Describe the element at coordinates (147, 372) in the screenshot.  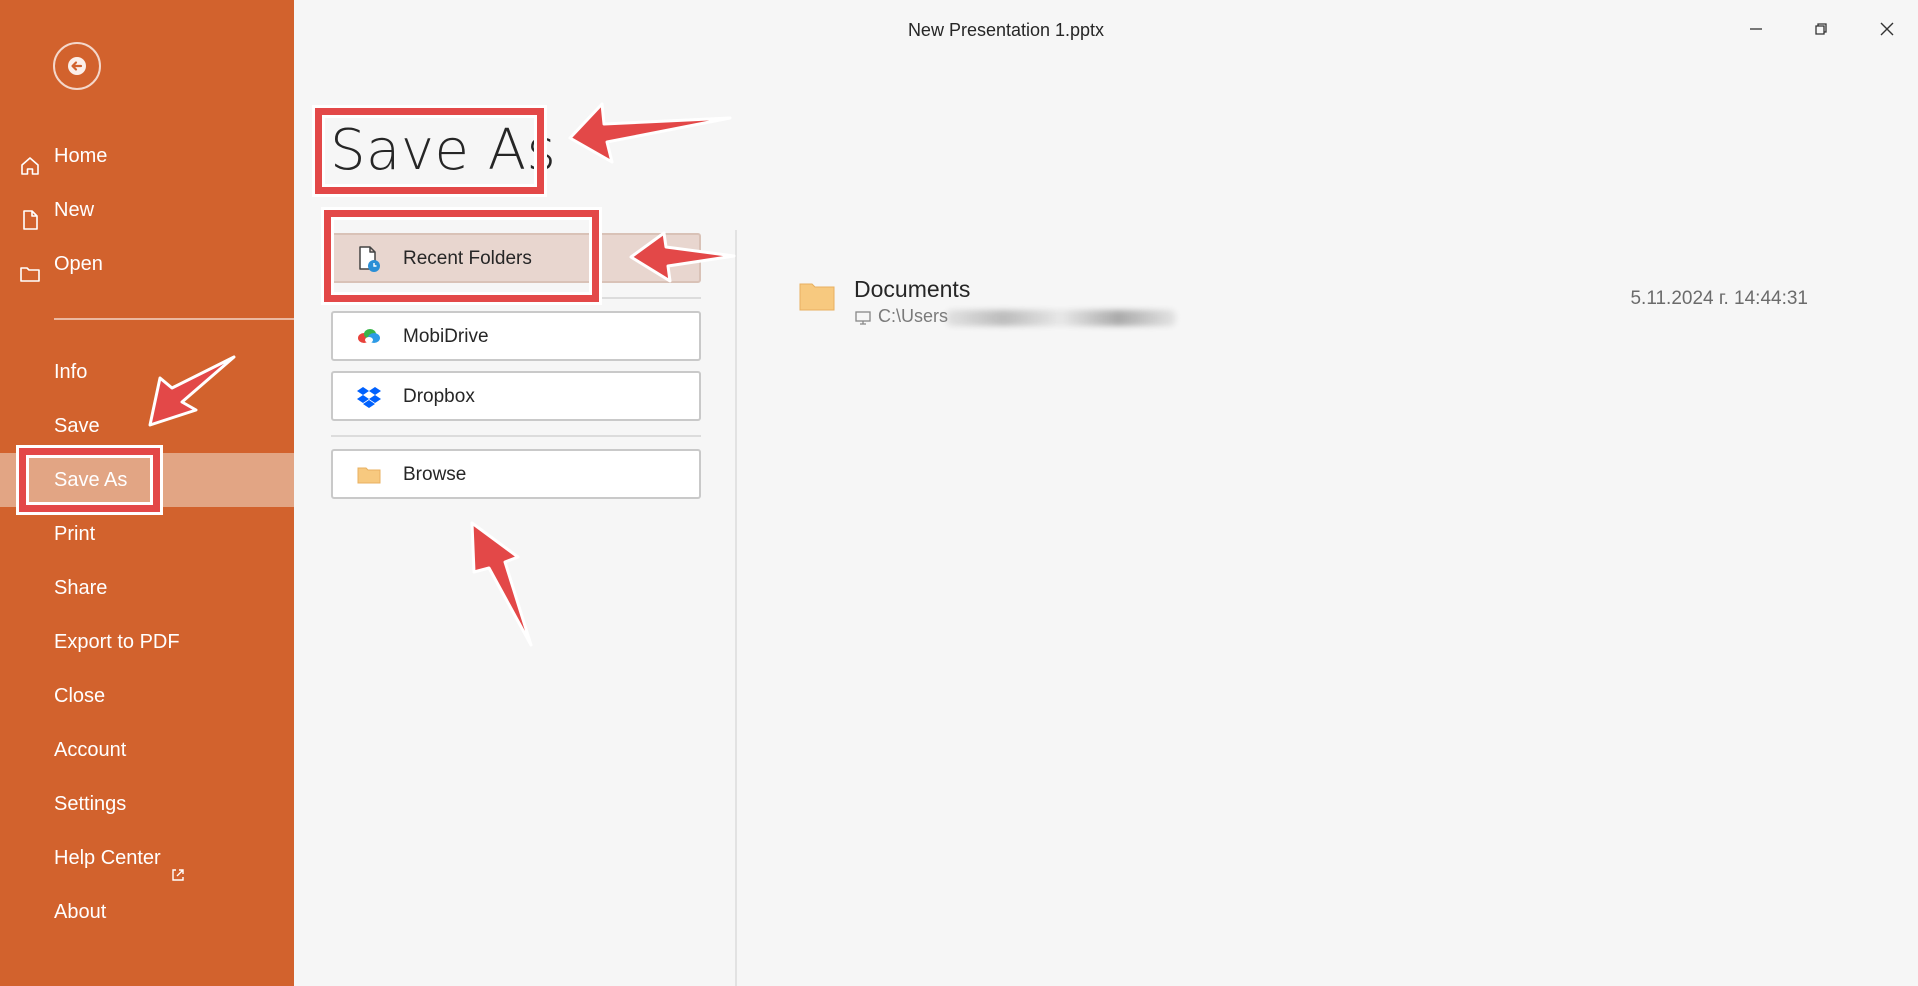
I see `sidebar-item-info: Info` at that location.